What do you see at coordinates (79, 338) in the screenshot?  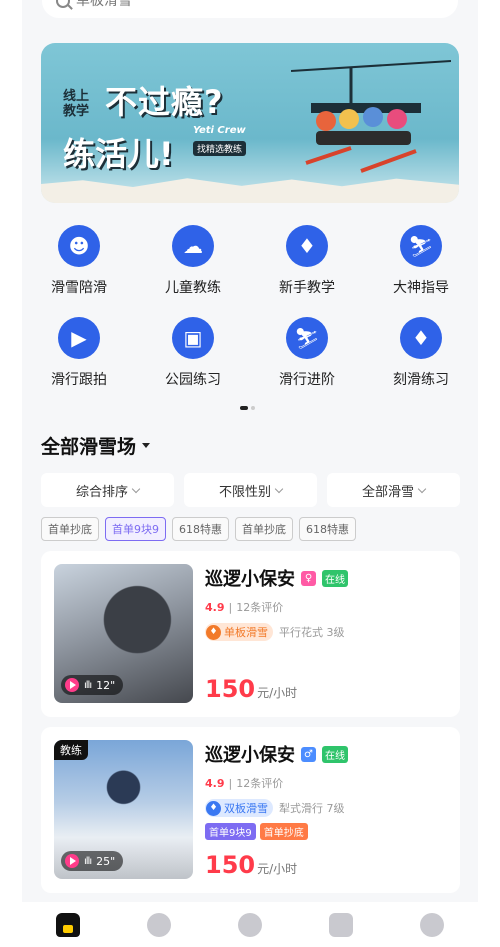 I see `camera-icon: ▶` at bounding box center [79, 338].